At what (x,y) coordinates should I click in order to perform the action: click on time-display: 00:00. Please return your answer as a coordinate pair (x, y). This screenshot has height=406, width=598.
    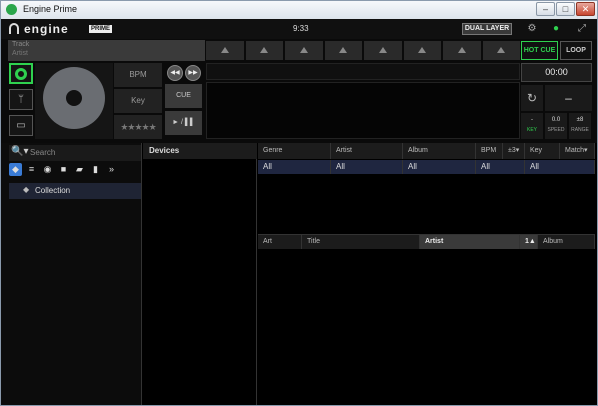
    Looking at the image, I should click on (556, 72).